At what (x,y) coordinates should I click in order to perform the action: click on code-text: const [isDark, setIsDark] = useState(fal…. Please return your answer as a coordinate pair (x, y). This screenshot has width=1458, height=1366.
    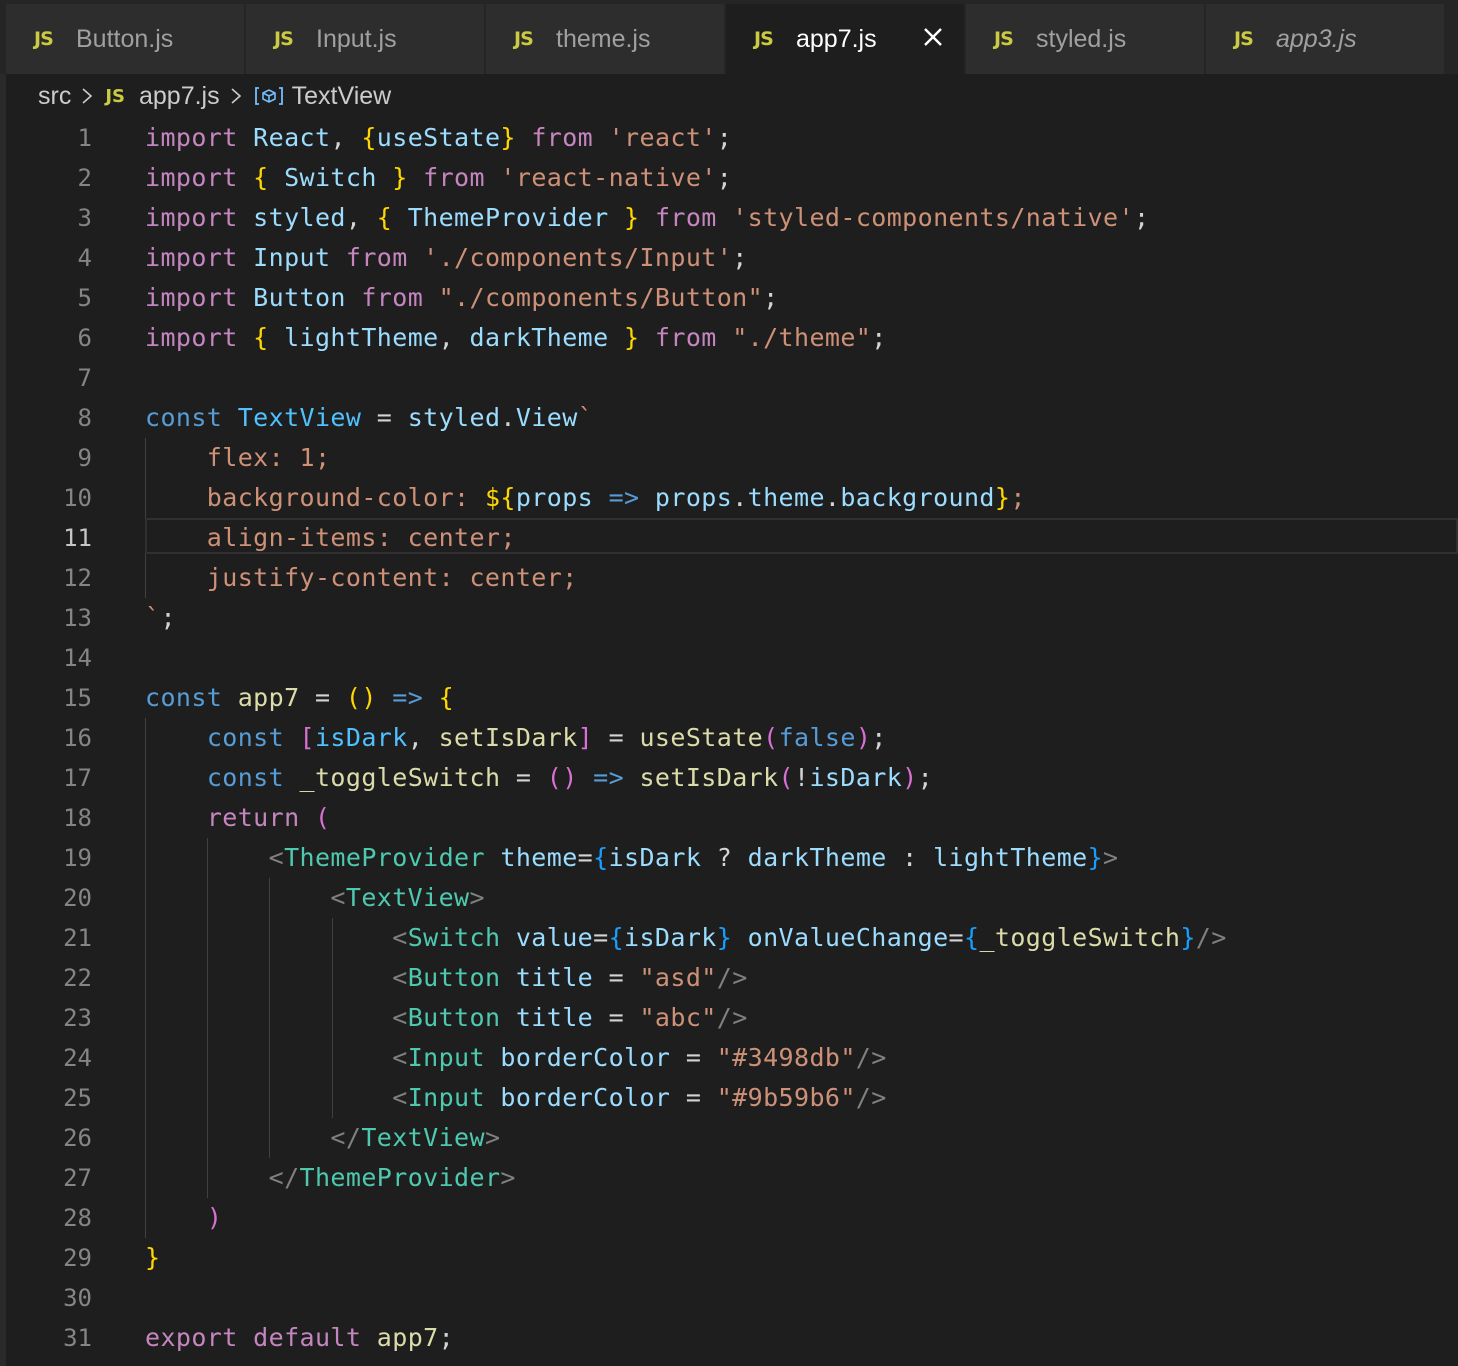
    Looking at the image, I should click on (516, 738).